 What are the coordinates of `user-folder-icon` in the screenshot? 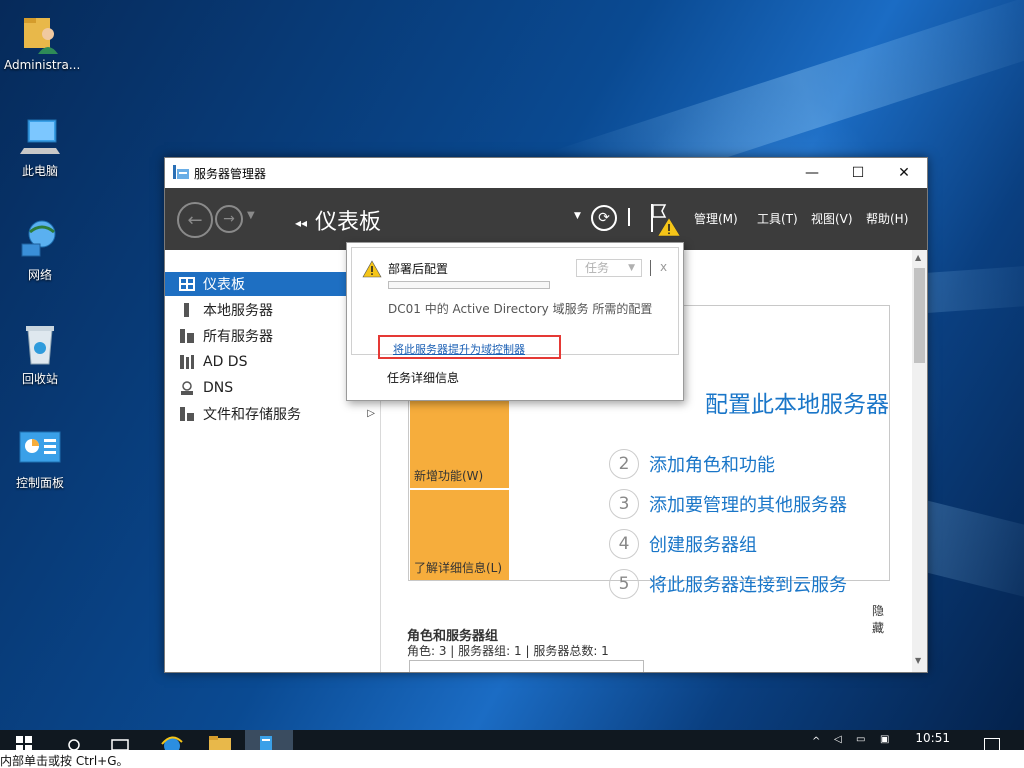 It's located at (41, 36).